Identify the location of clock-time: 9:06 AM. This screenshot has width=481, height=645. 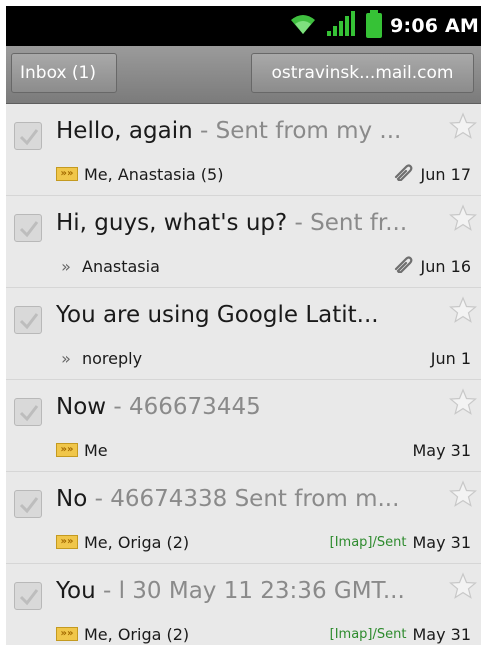
(434, 26).